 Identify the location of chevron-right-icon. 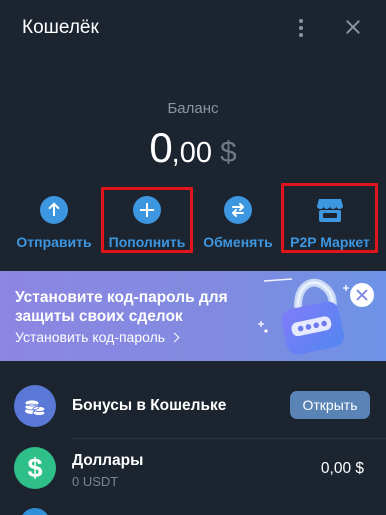
(174, 337).